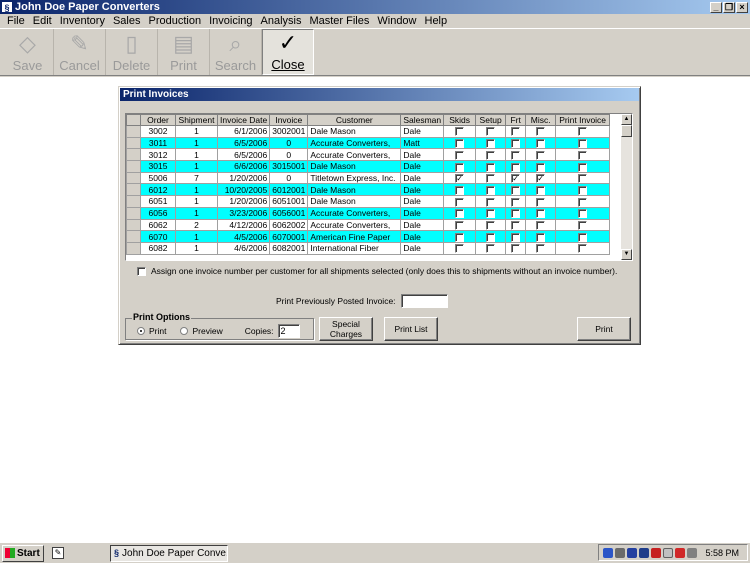 The height and width of the screenshot is (563, 750). Describe the element at coordinates (354, 213) in the screenshot. I see `cell-customer: Accurate Converters,` at that location.